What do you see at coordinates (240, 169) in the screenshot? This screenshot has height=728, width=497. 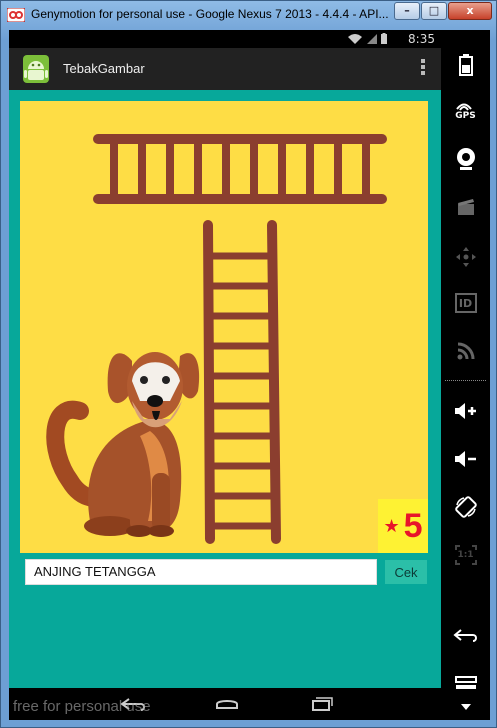 I see `horizontal-ladder` at bounding box center [240, 169].